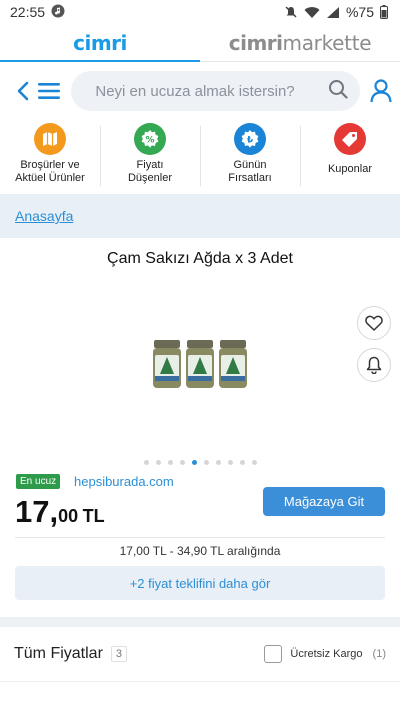 This screenshot has width=400, height=711. I want to click on menu-button, so click(49, 91).